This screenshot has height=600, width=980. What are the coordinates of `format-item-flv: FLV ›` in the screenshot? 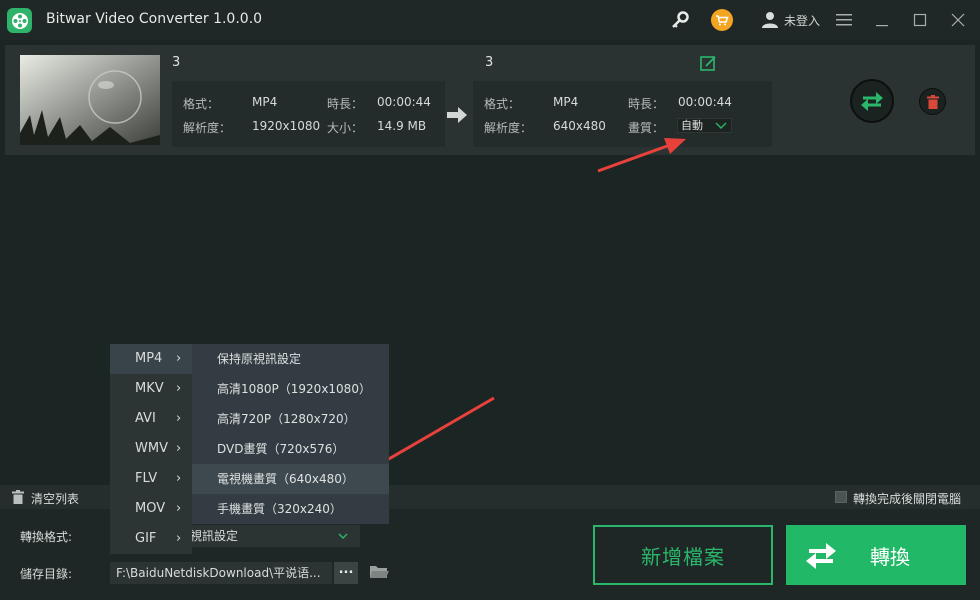 It's located at (151, 479).